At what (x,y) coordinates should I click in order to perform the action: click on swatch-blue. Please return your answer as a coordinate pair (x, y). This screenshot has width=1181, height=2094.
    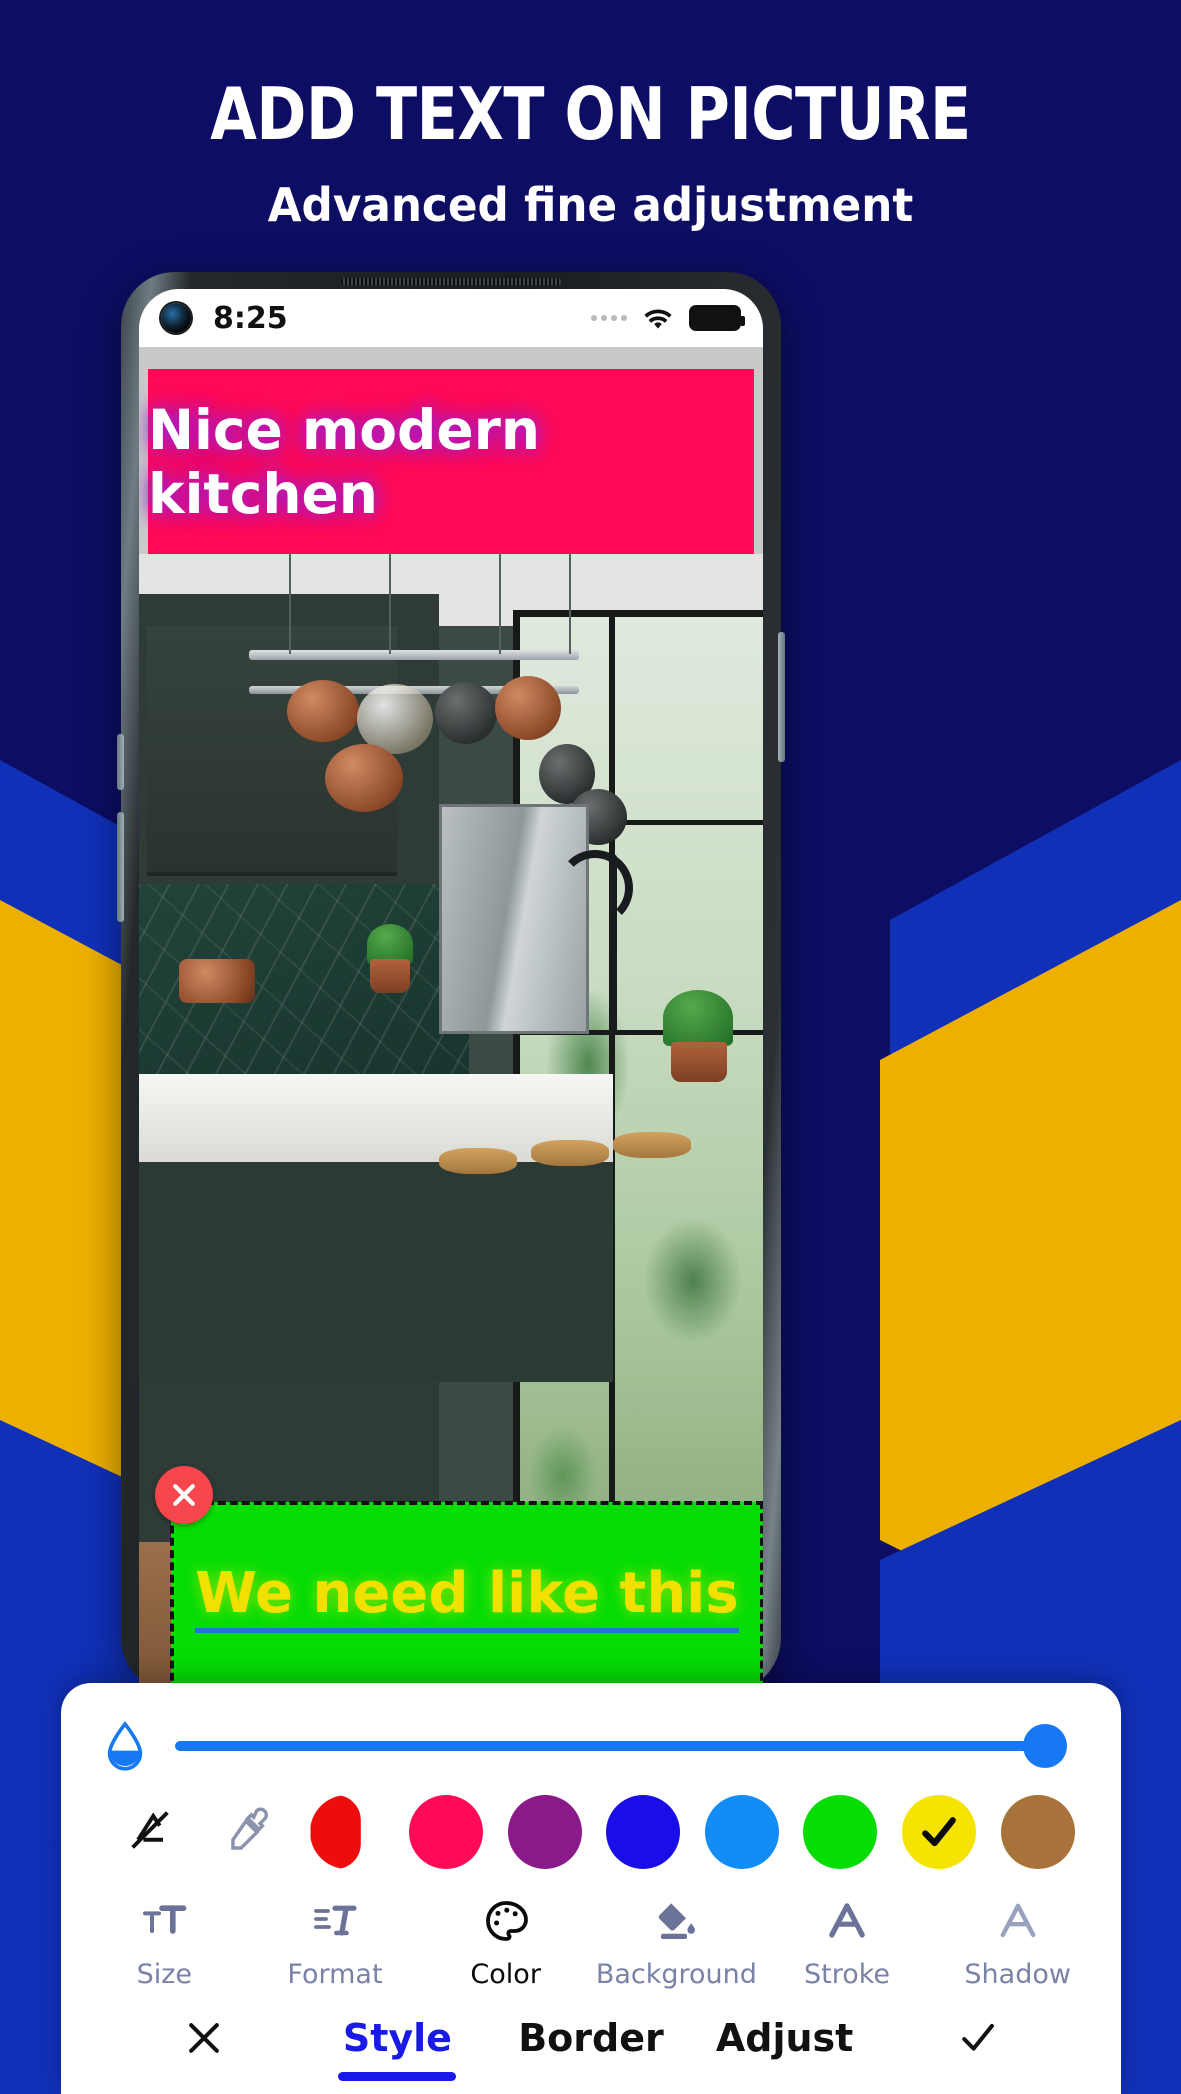
    Looking at the image, I should click on (643, 1832).